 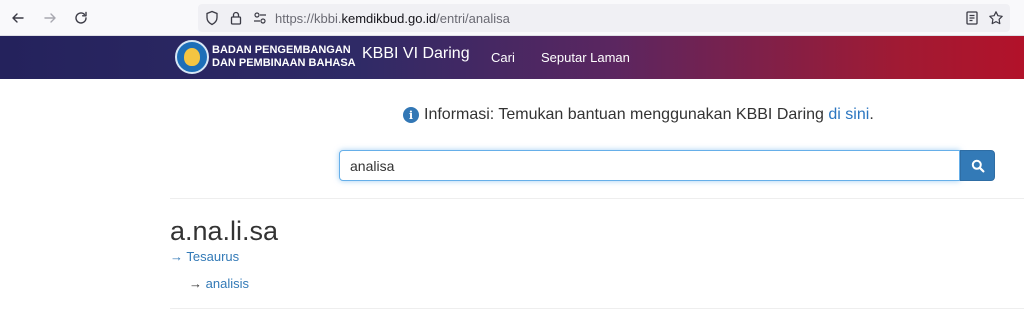 What do you see at coordinates (597, 198) in the screenshot?
I see `divider-top` at bounding box center [597, 198].